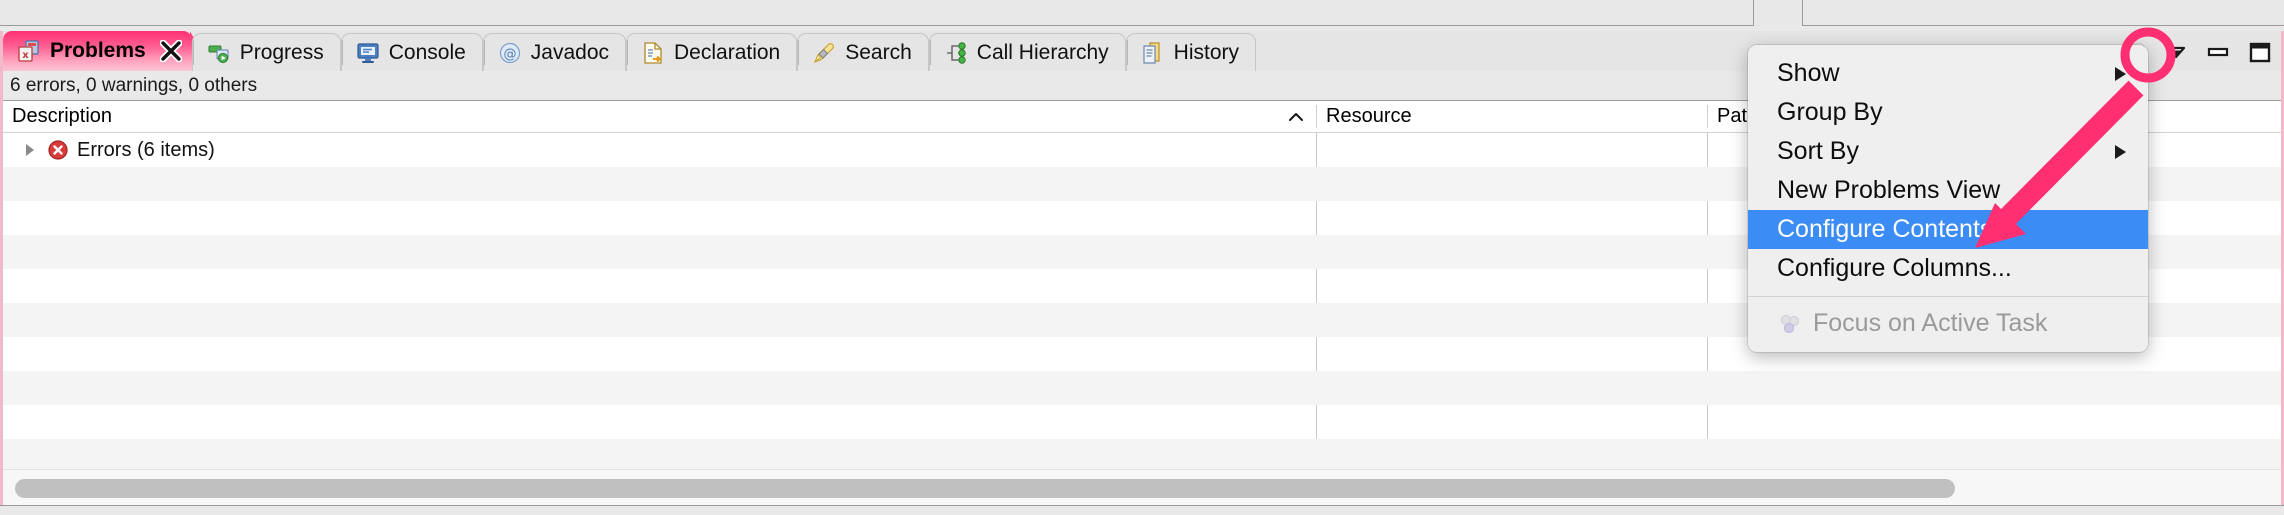 The height and width of the screenshot is (515, 2284). I want to click on menu-item-sort-by: Sort By, so click(1948, 151).